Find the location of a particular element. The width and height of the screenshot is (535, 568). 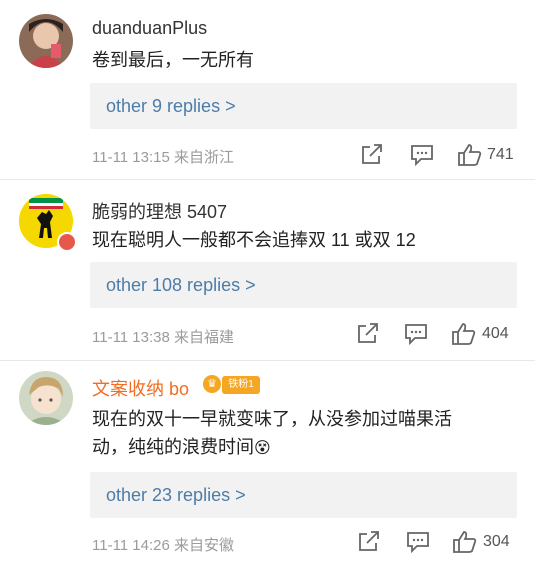

comment-meta: 11-11 13:15 来自浙江 is located at coordinates (163, 156).